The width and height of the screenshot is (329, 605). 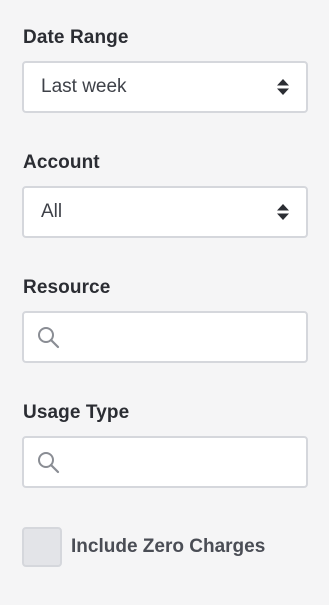 What do you see at coordinates (165, 212) in the screenshot?
I see `account-select: All` at bounding box center [165, 212].